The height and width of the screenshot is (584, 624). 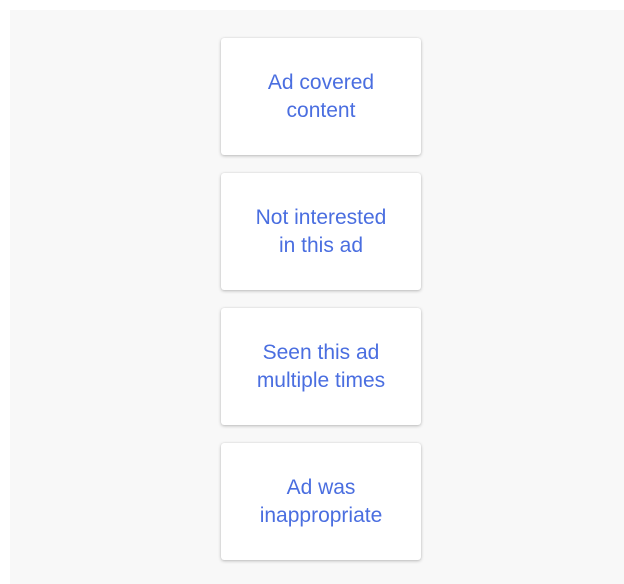 I want to click on ad-inappropriate-button: Ad was inappropriate, so click(x=321, y=501).